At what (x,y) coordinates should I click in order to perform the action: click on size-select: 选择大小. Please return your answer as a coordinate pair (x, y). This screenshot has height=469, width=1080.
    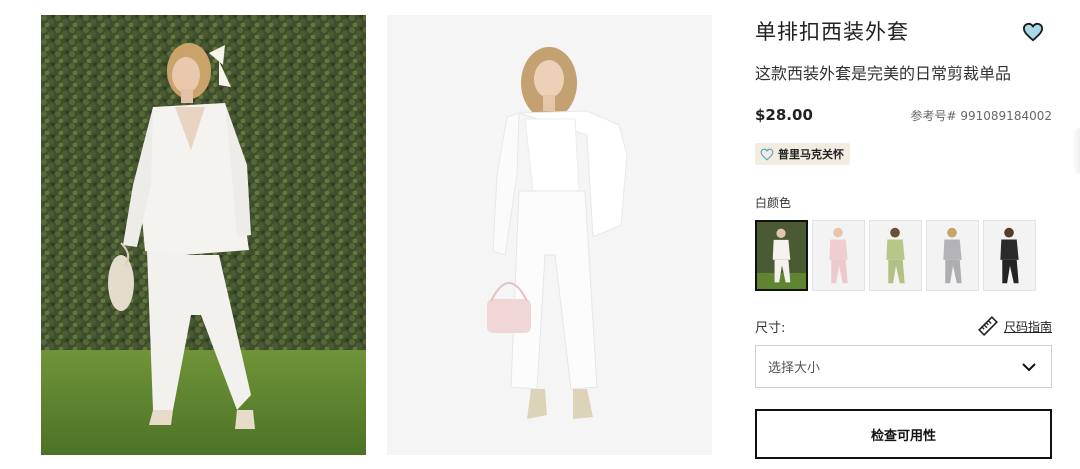
    Looking at the image, I should click on (903, 366).